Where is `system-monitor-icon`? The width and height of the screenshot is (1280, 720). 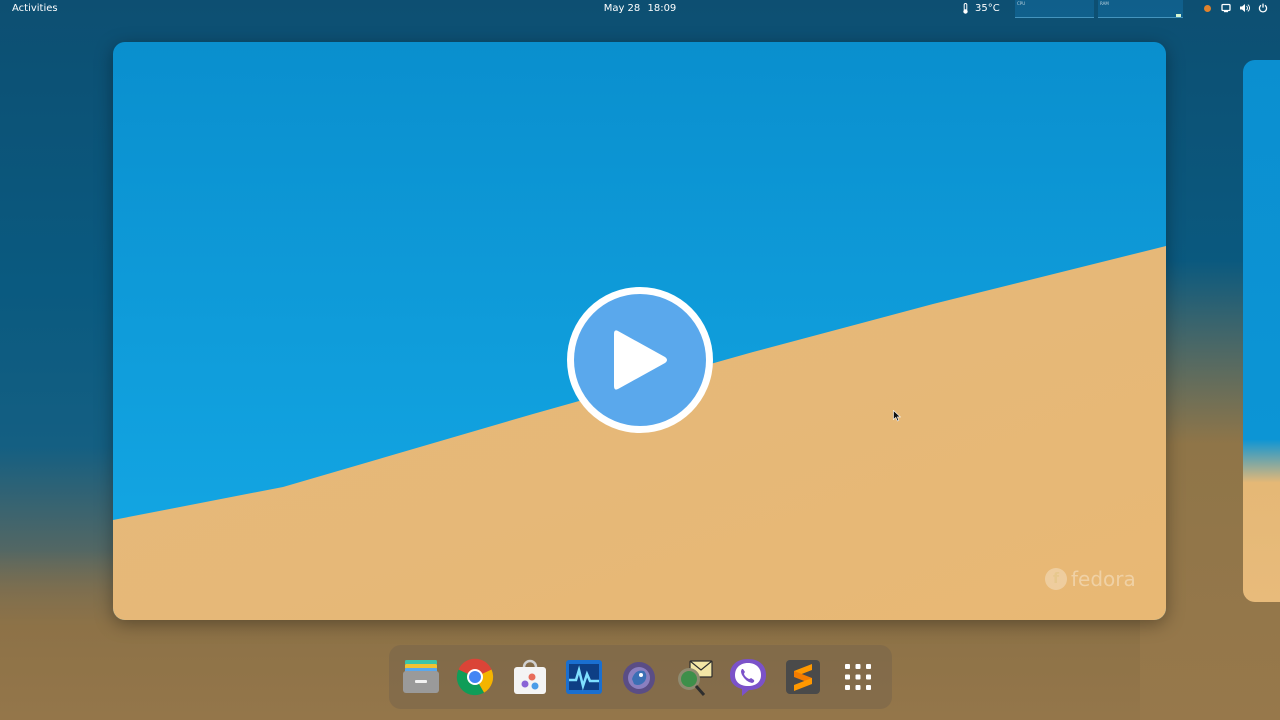 system-monitor-icon is located at coordinates (584, 677).